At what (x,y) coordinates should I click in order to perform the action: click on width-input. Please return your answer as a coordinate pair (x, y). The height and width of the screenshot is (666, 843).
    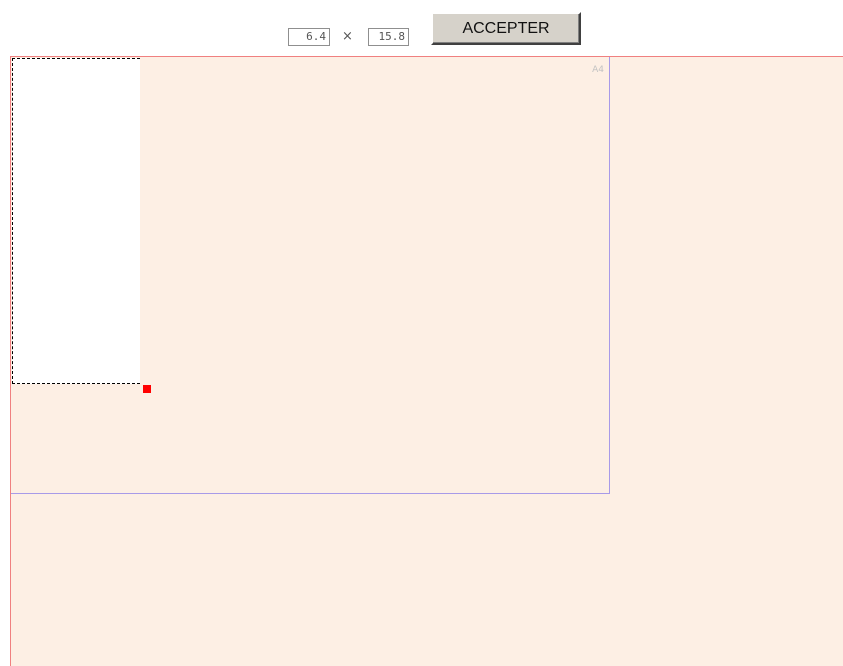
    Looking at the image, I should click on (309, 37).